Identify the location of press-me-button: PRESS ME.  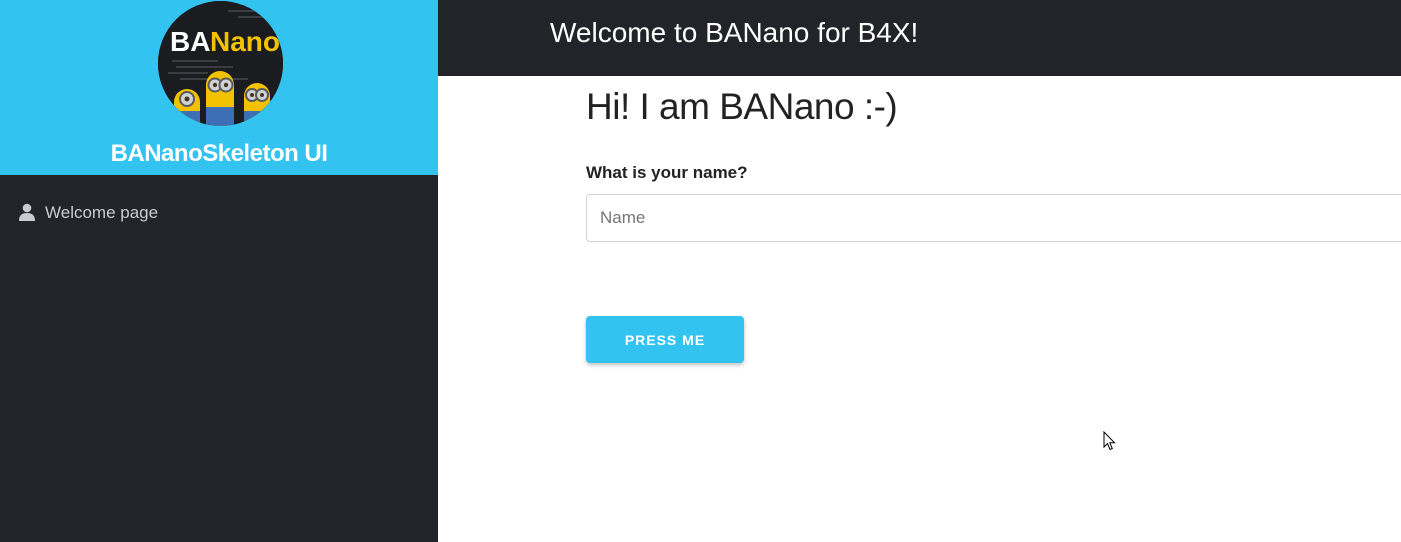
(665, 339).